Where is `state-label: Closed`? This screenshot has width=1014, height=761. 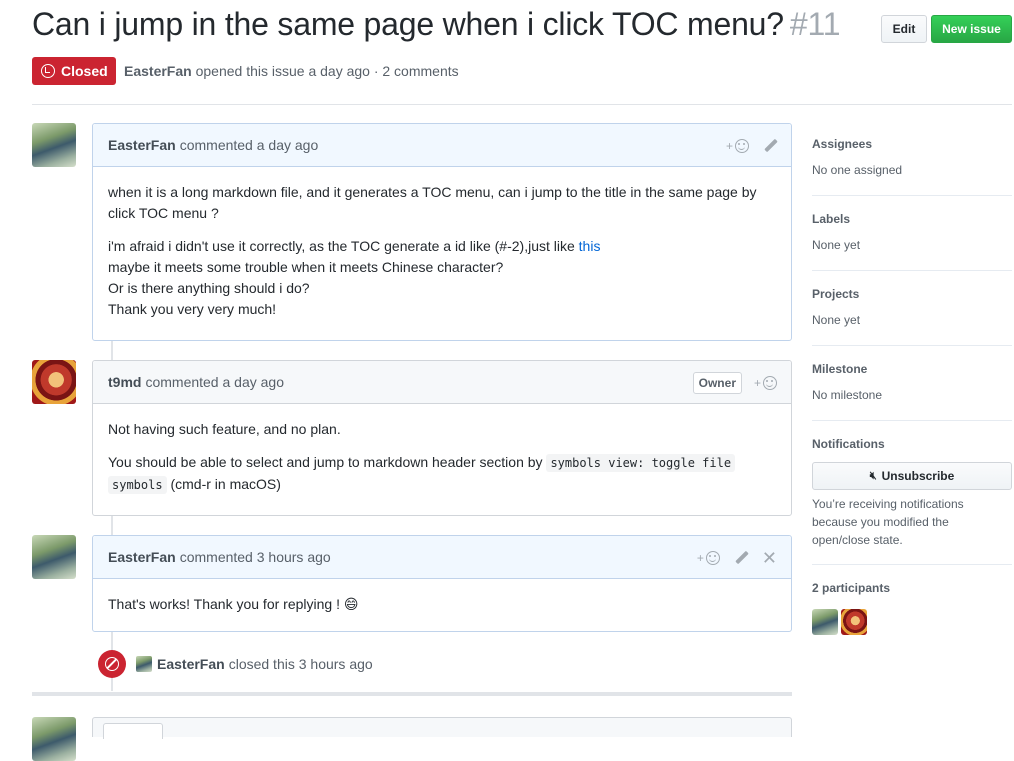
state-label: Closed is located at coordinates (84, 71).